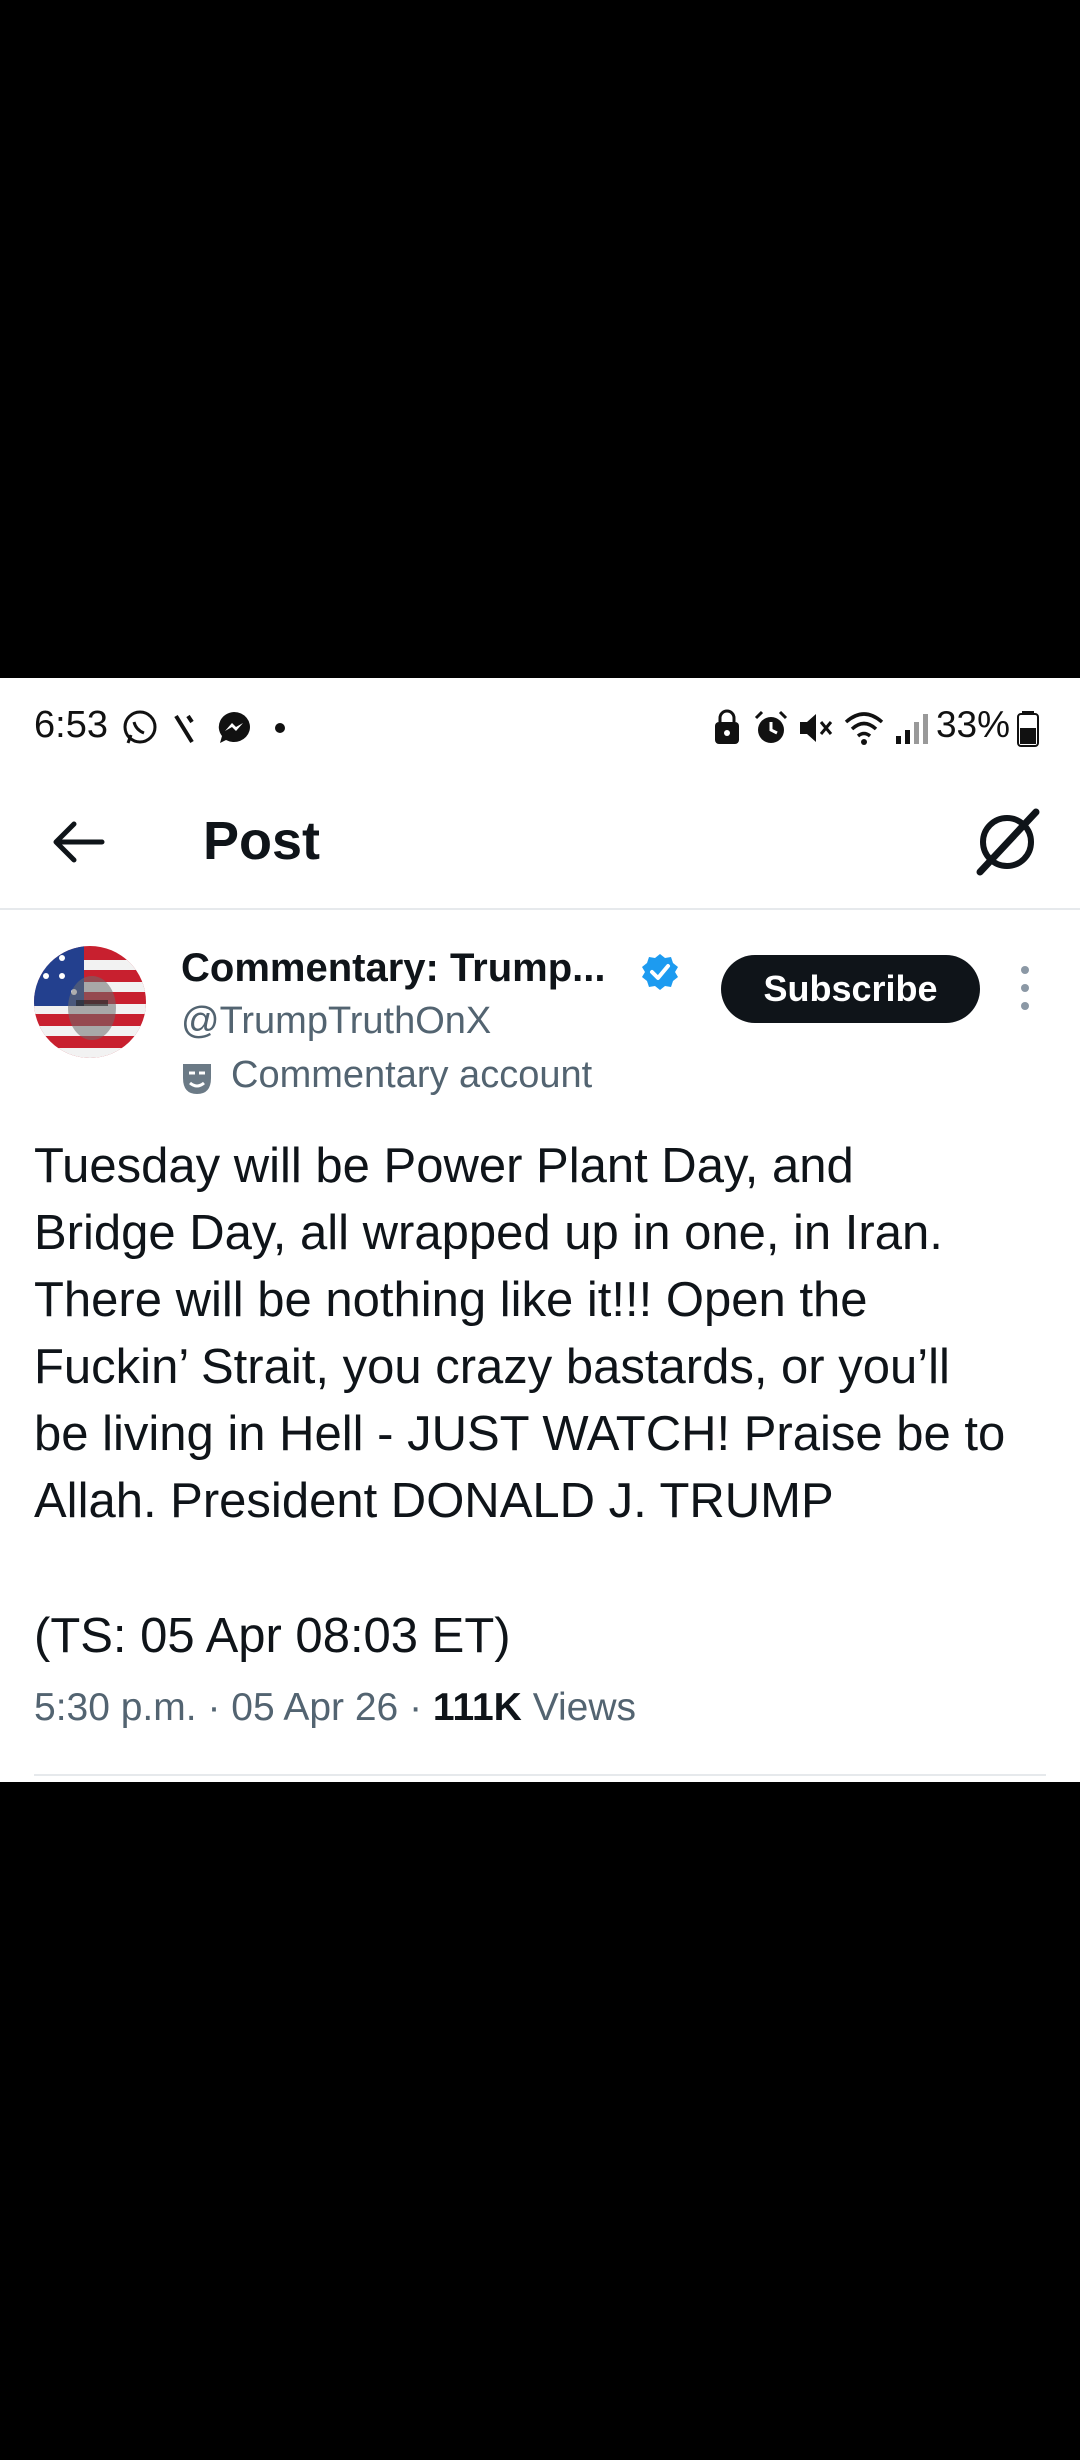 The height and width of the screenshot is (2460, 1080). I want to click on page-title: Post, so click(262, 841).